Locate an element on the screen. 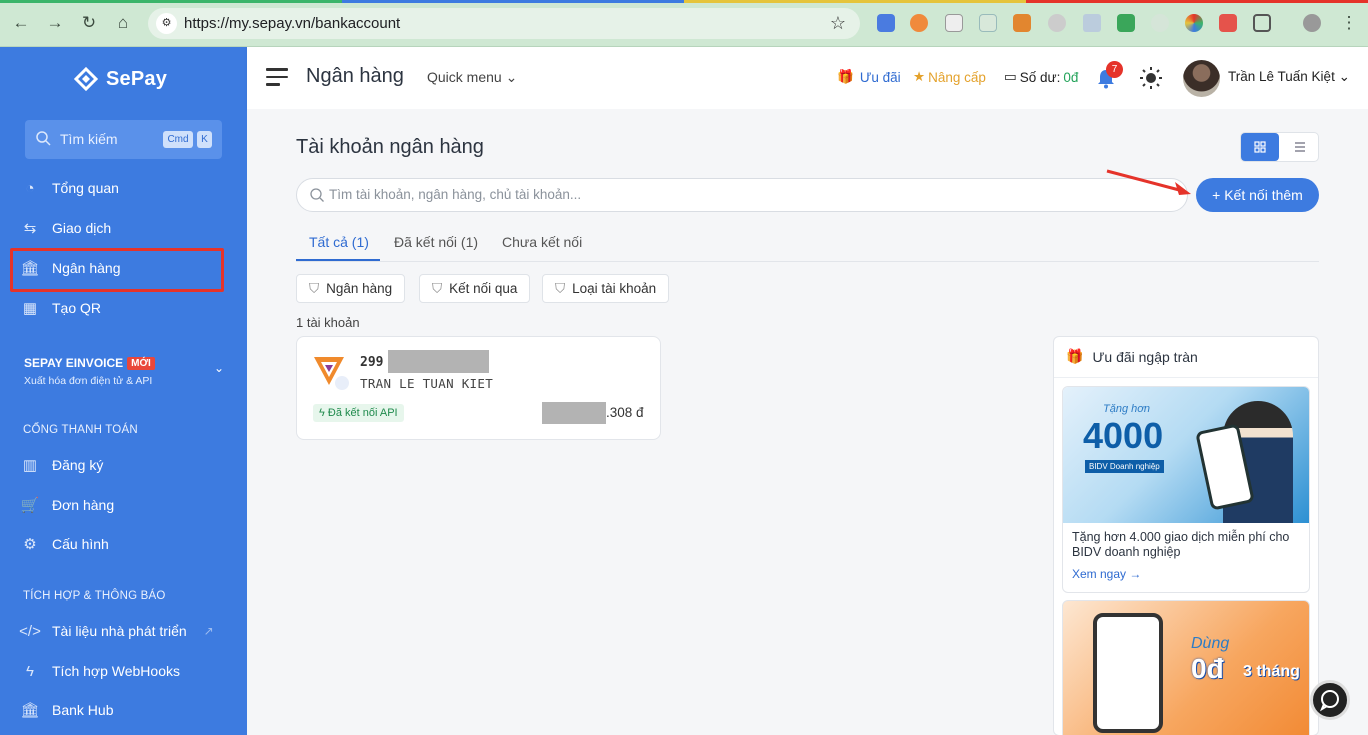 This screenshot has height=735, width=1368. balance-value: 0đ is located at coordinates (1071, 77).